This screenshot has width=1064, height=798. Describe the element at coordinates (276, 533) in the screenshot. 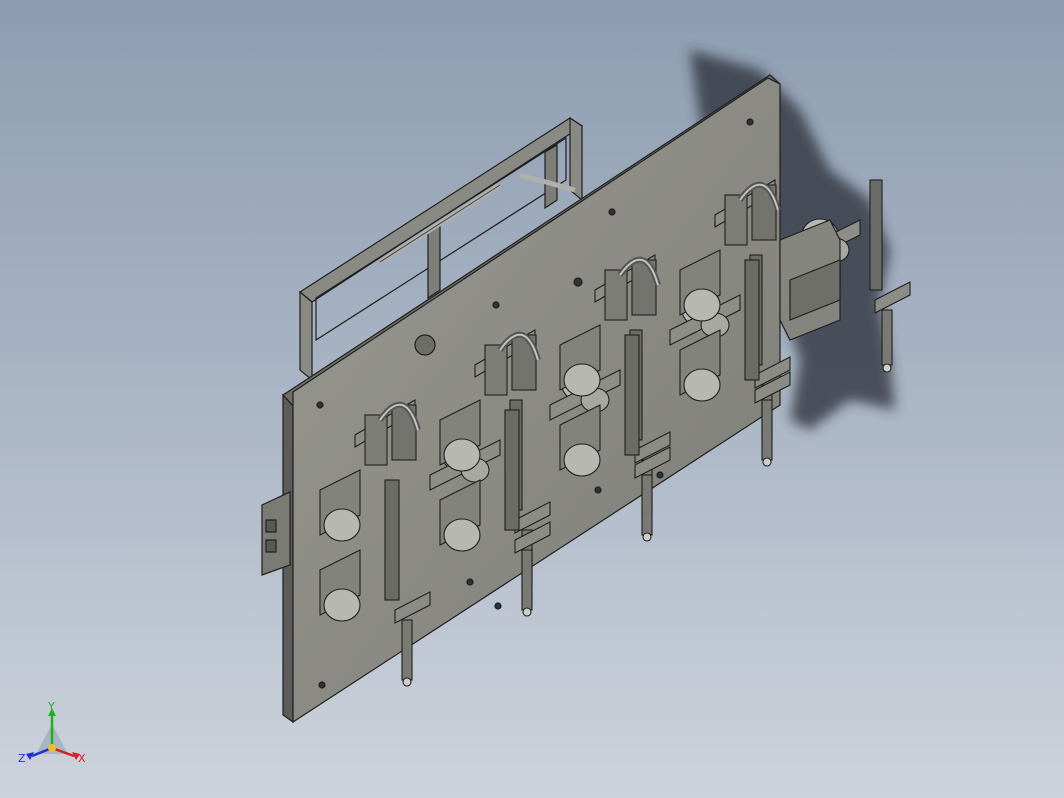

I see `connector-block` at that location.